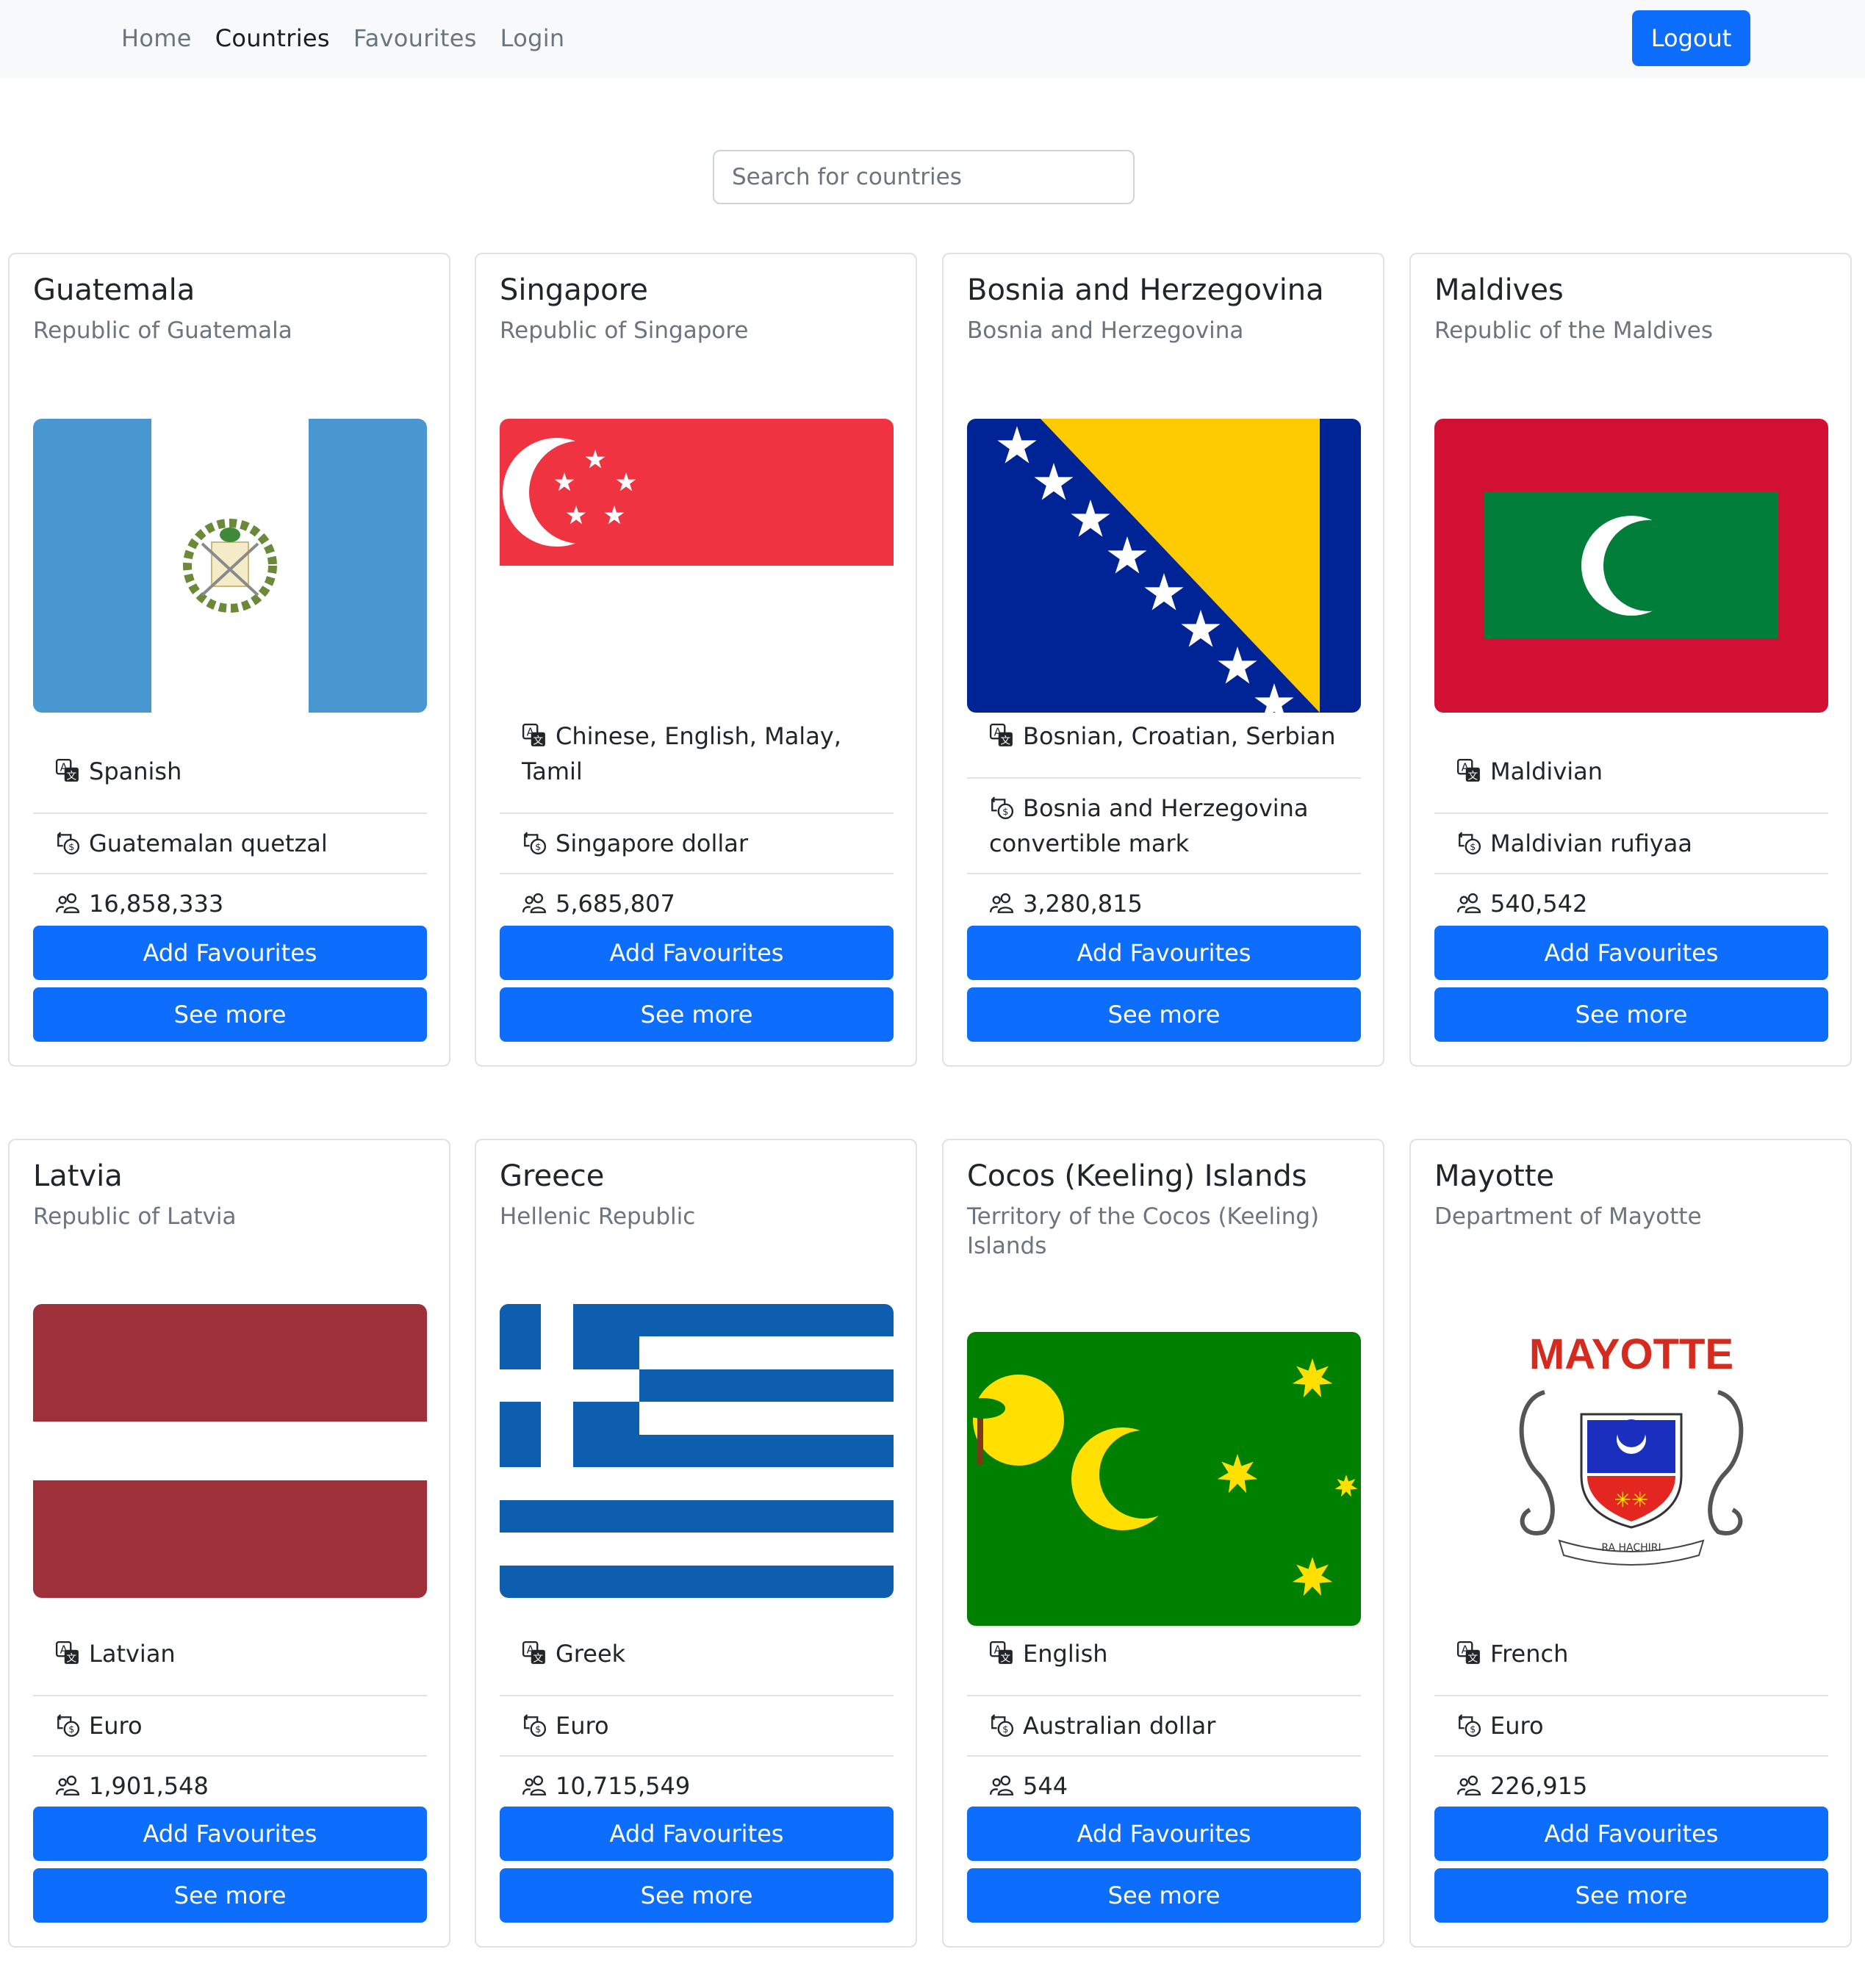 The image size is (1865, 1988). What do you see at coordinates (132, 1654) in the screenshot?
I see `languages-value: Latvian` at bounding box center [132, 1654].